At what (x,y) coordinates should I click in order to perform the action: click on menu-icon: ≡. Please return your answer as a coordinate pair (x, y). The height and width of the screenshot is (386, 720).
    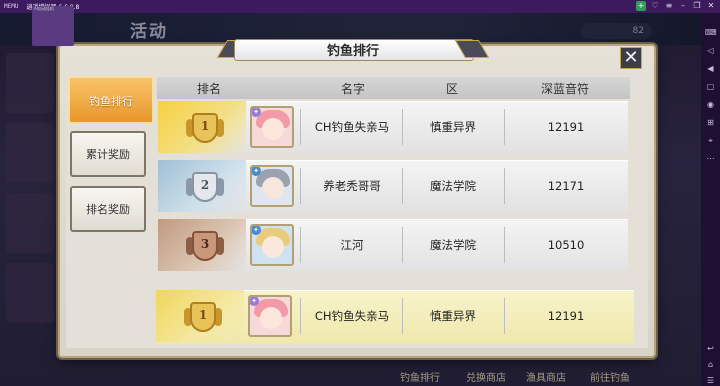
    Looking at the image, I should click on (669, 6).